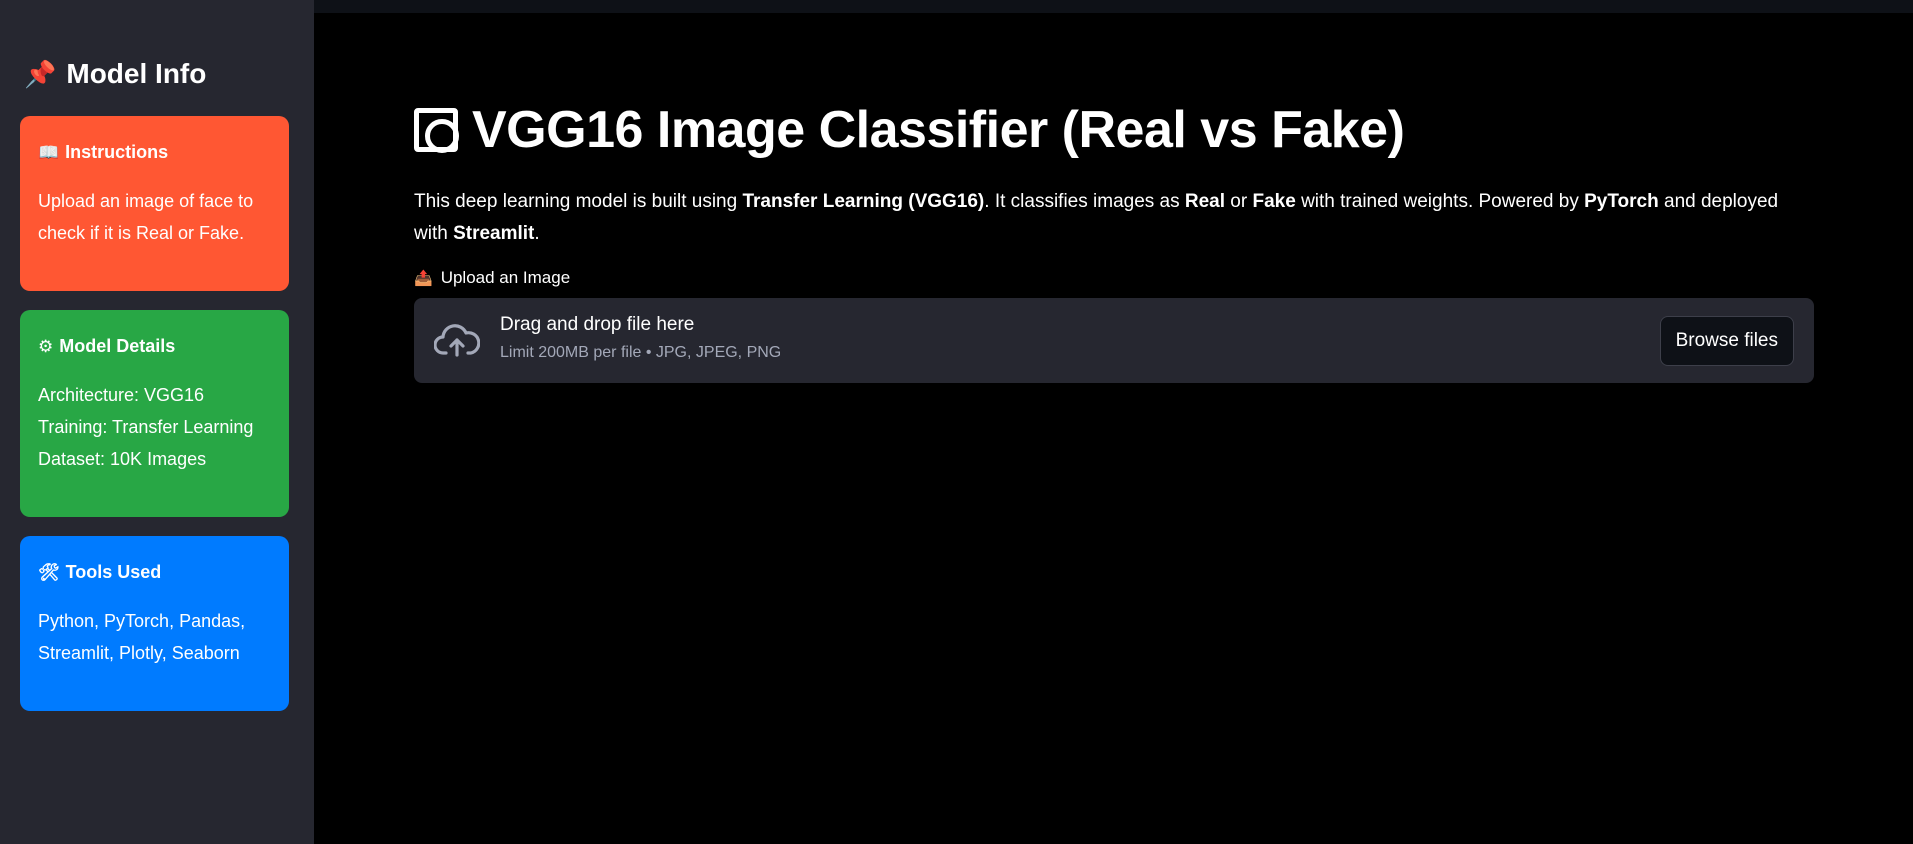 The width and height of the screenshot is (1913, 844). I want to click on instructions-card-heading: 📖 Instructions, so click(154, 152).